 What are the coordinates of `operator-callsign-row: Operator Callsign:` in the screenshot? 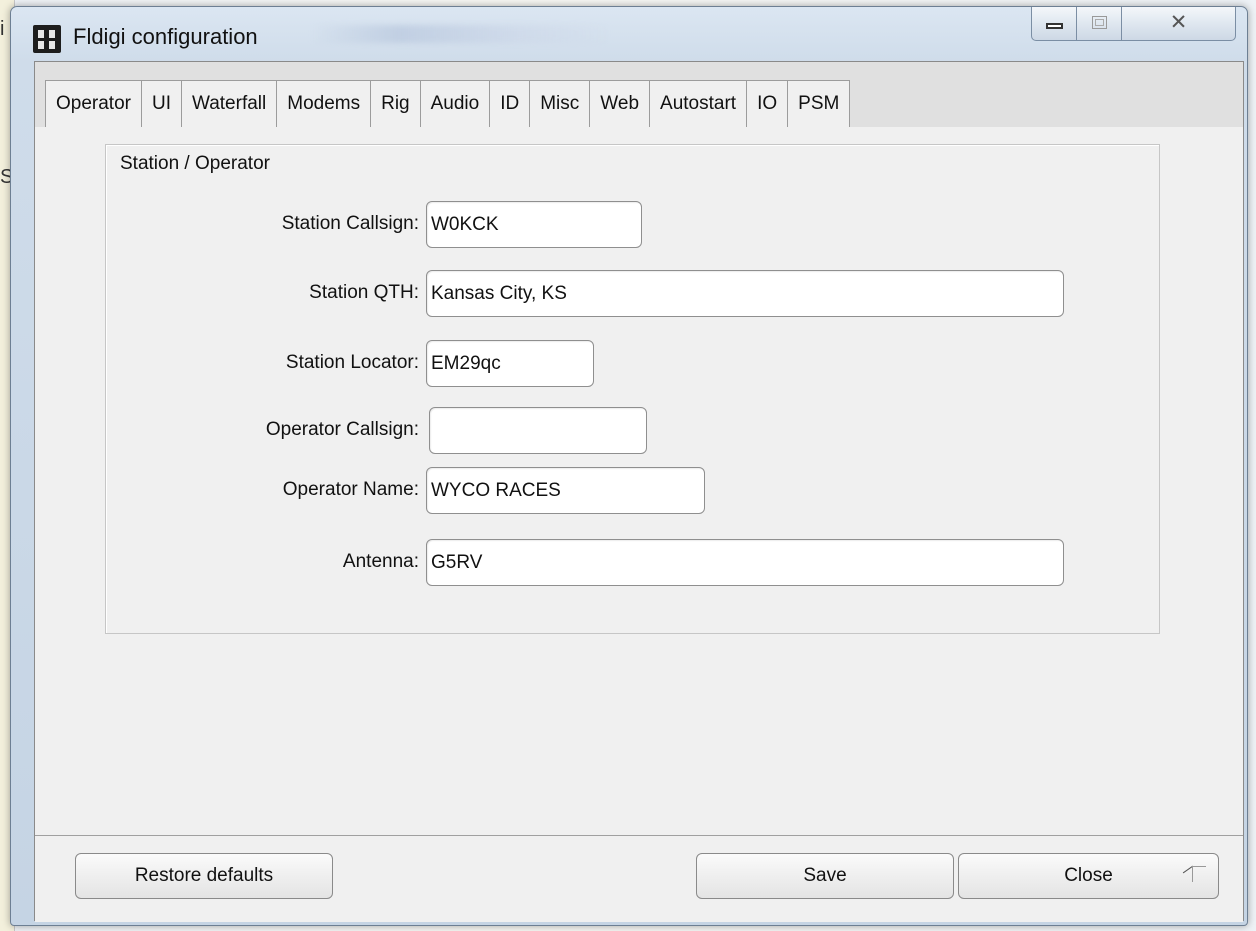 It's located at (632, 431).